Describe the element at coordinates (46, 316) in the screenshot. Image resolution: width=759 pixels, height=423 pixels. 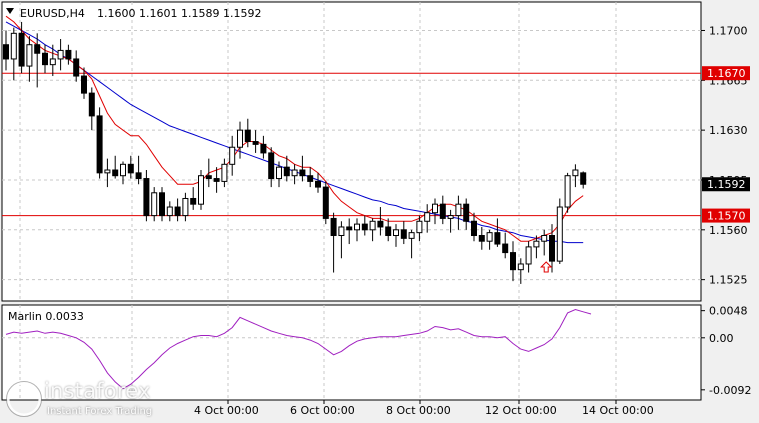
I see `indicator-title: Marlin 0.0033` at that location.